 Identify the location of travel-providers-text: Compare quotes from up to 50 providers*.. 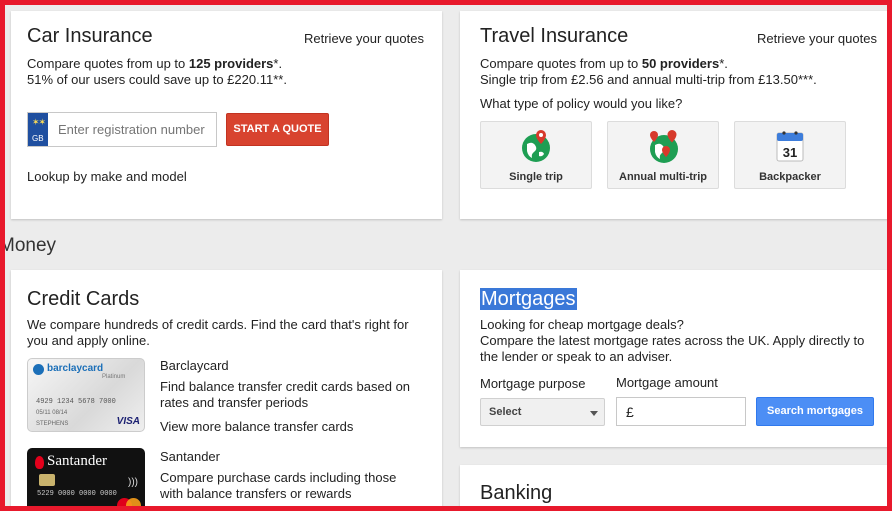
(604, 64).